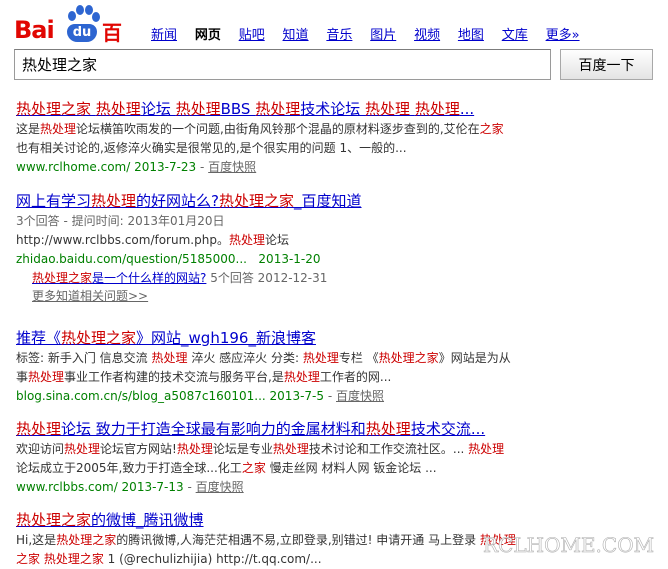 Image resolution: width=668 pixels, height=569 pixels. Describe the element at coordinates (82, 33) in the screenshot. I see `logo-text-du: du` at that location.